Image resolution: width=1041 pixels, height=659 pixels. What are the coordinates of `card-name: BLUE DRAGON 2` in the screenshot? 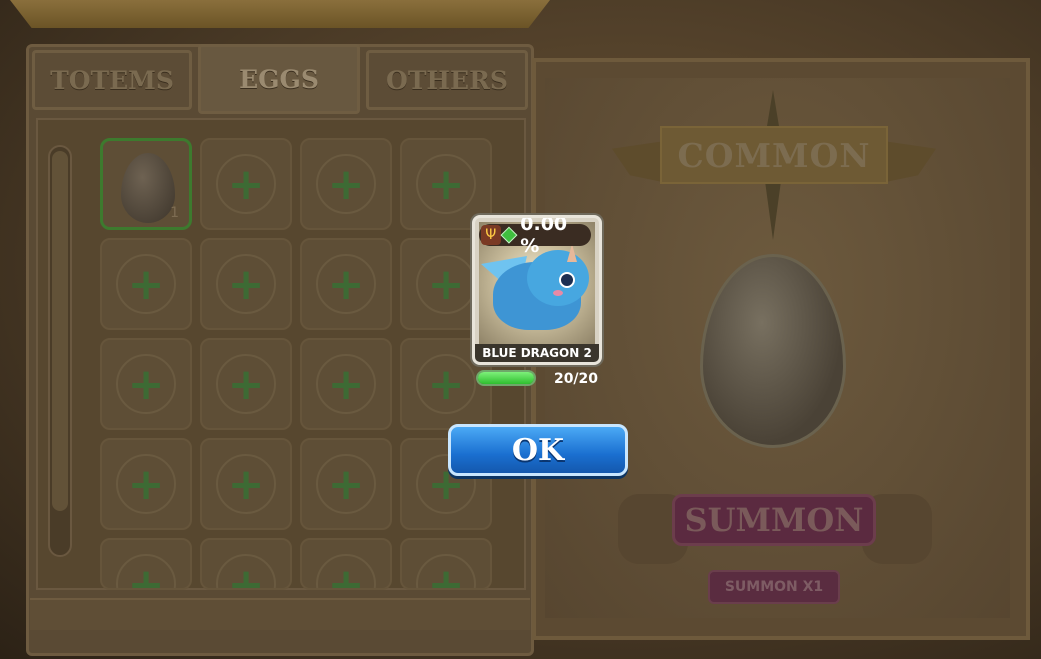 It's located at (537, 353).